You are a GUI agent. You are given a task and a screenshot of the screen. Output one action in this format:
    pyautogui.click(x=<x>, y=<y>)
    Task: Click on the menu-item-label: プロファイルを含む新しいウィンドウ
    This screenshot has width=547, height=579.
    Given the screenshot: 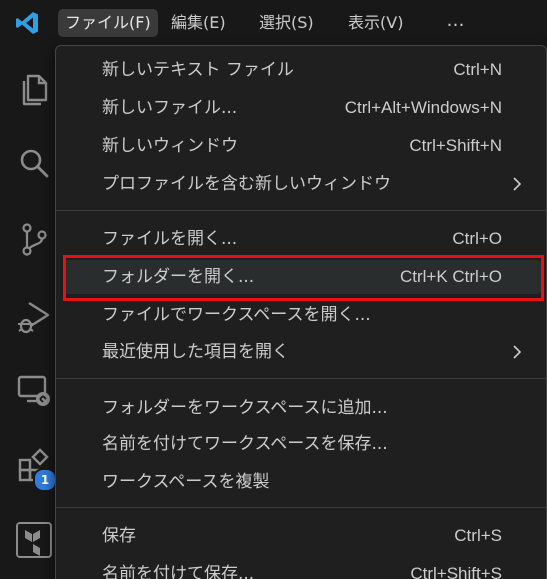 What is the action you would take?
    pyautogui.click(x=246, y=184)
    